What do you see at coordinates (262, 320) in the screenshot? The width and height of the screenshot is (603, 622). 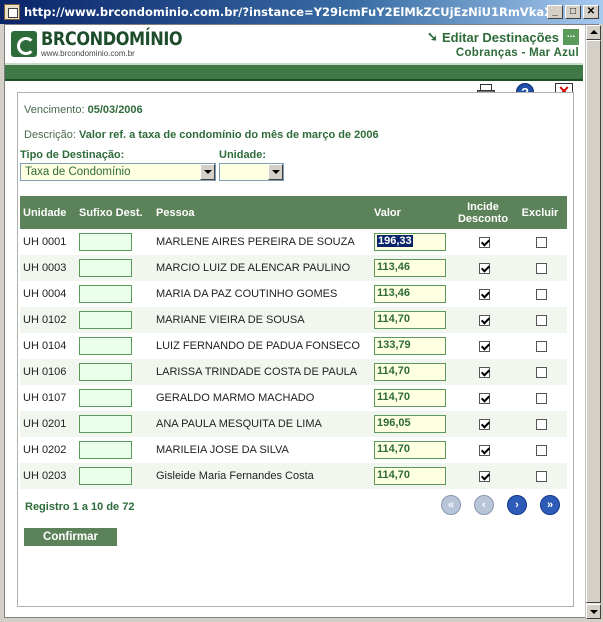 I see `cell-pessoa: MARIANE VIEIRA DE SOUSA` at bounding box center [262, 320].